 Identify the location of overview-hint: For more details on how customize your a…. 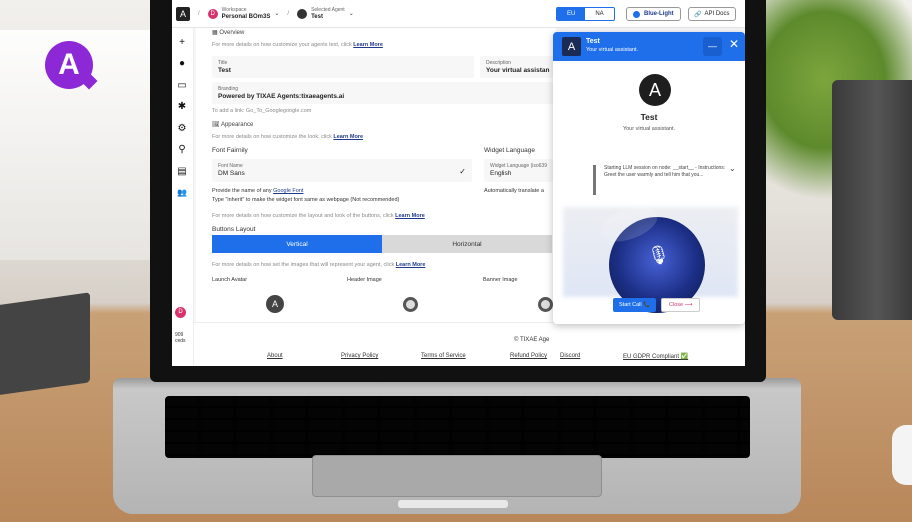
(297, 45).